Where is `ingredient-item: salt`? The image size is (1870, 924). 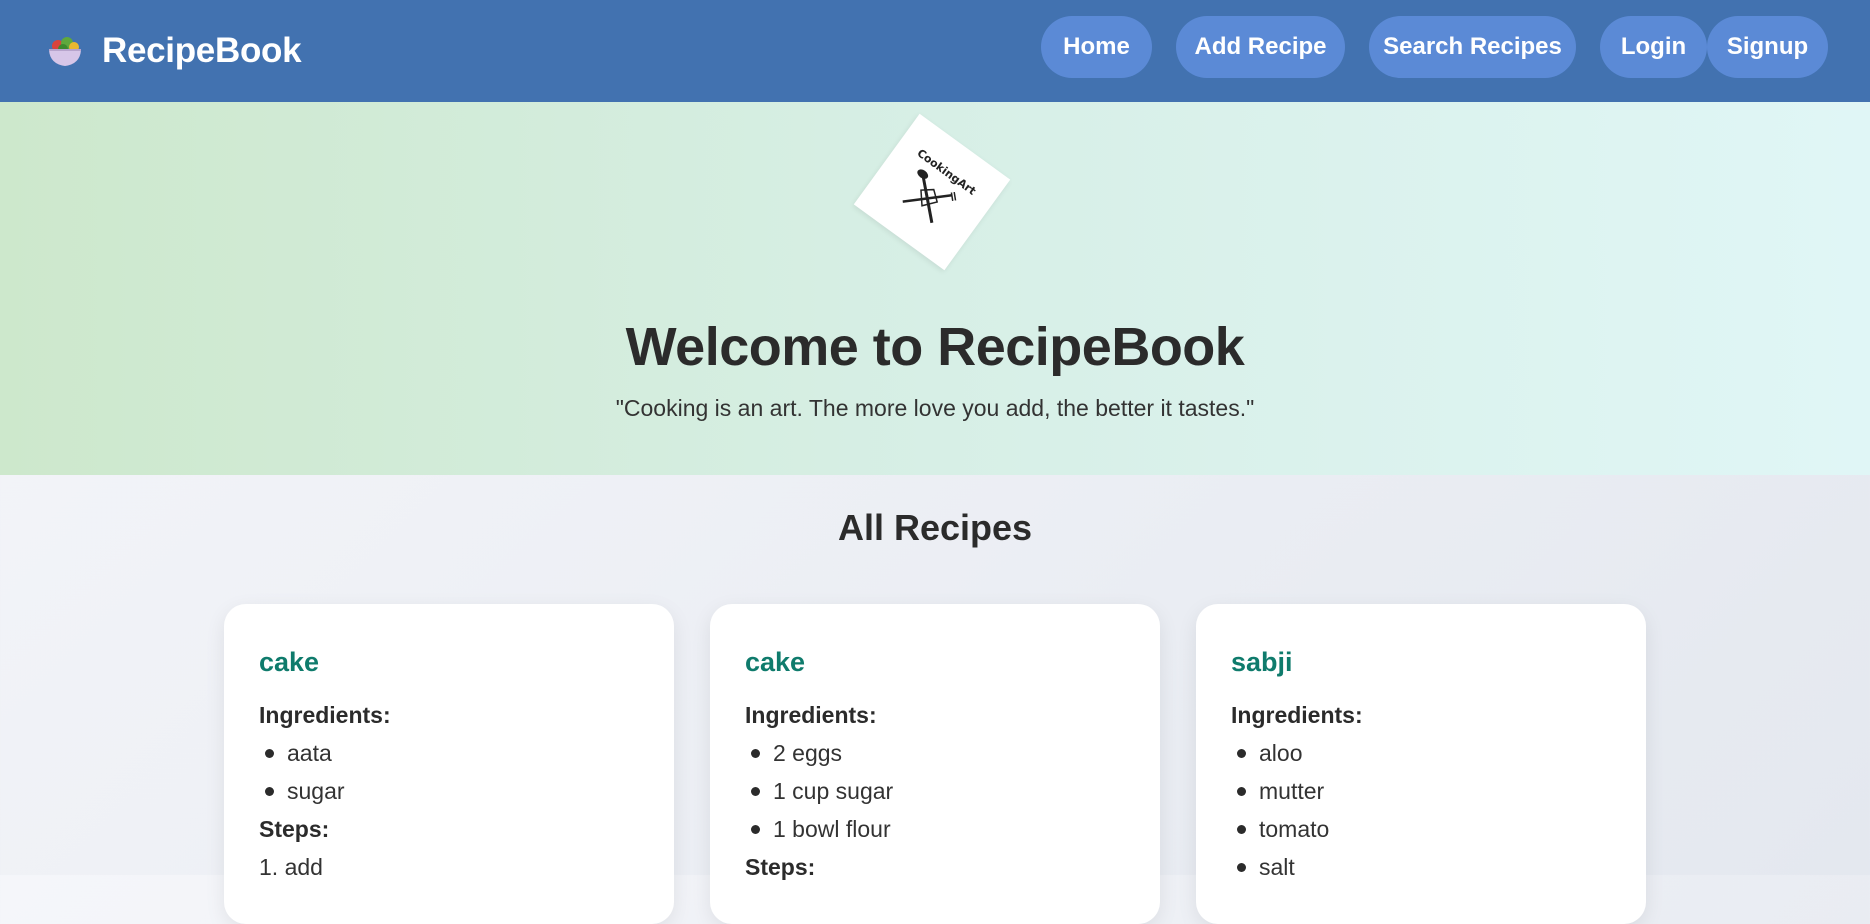
ingredient-item: salt is located at coordinates (1421, 867).